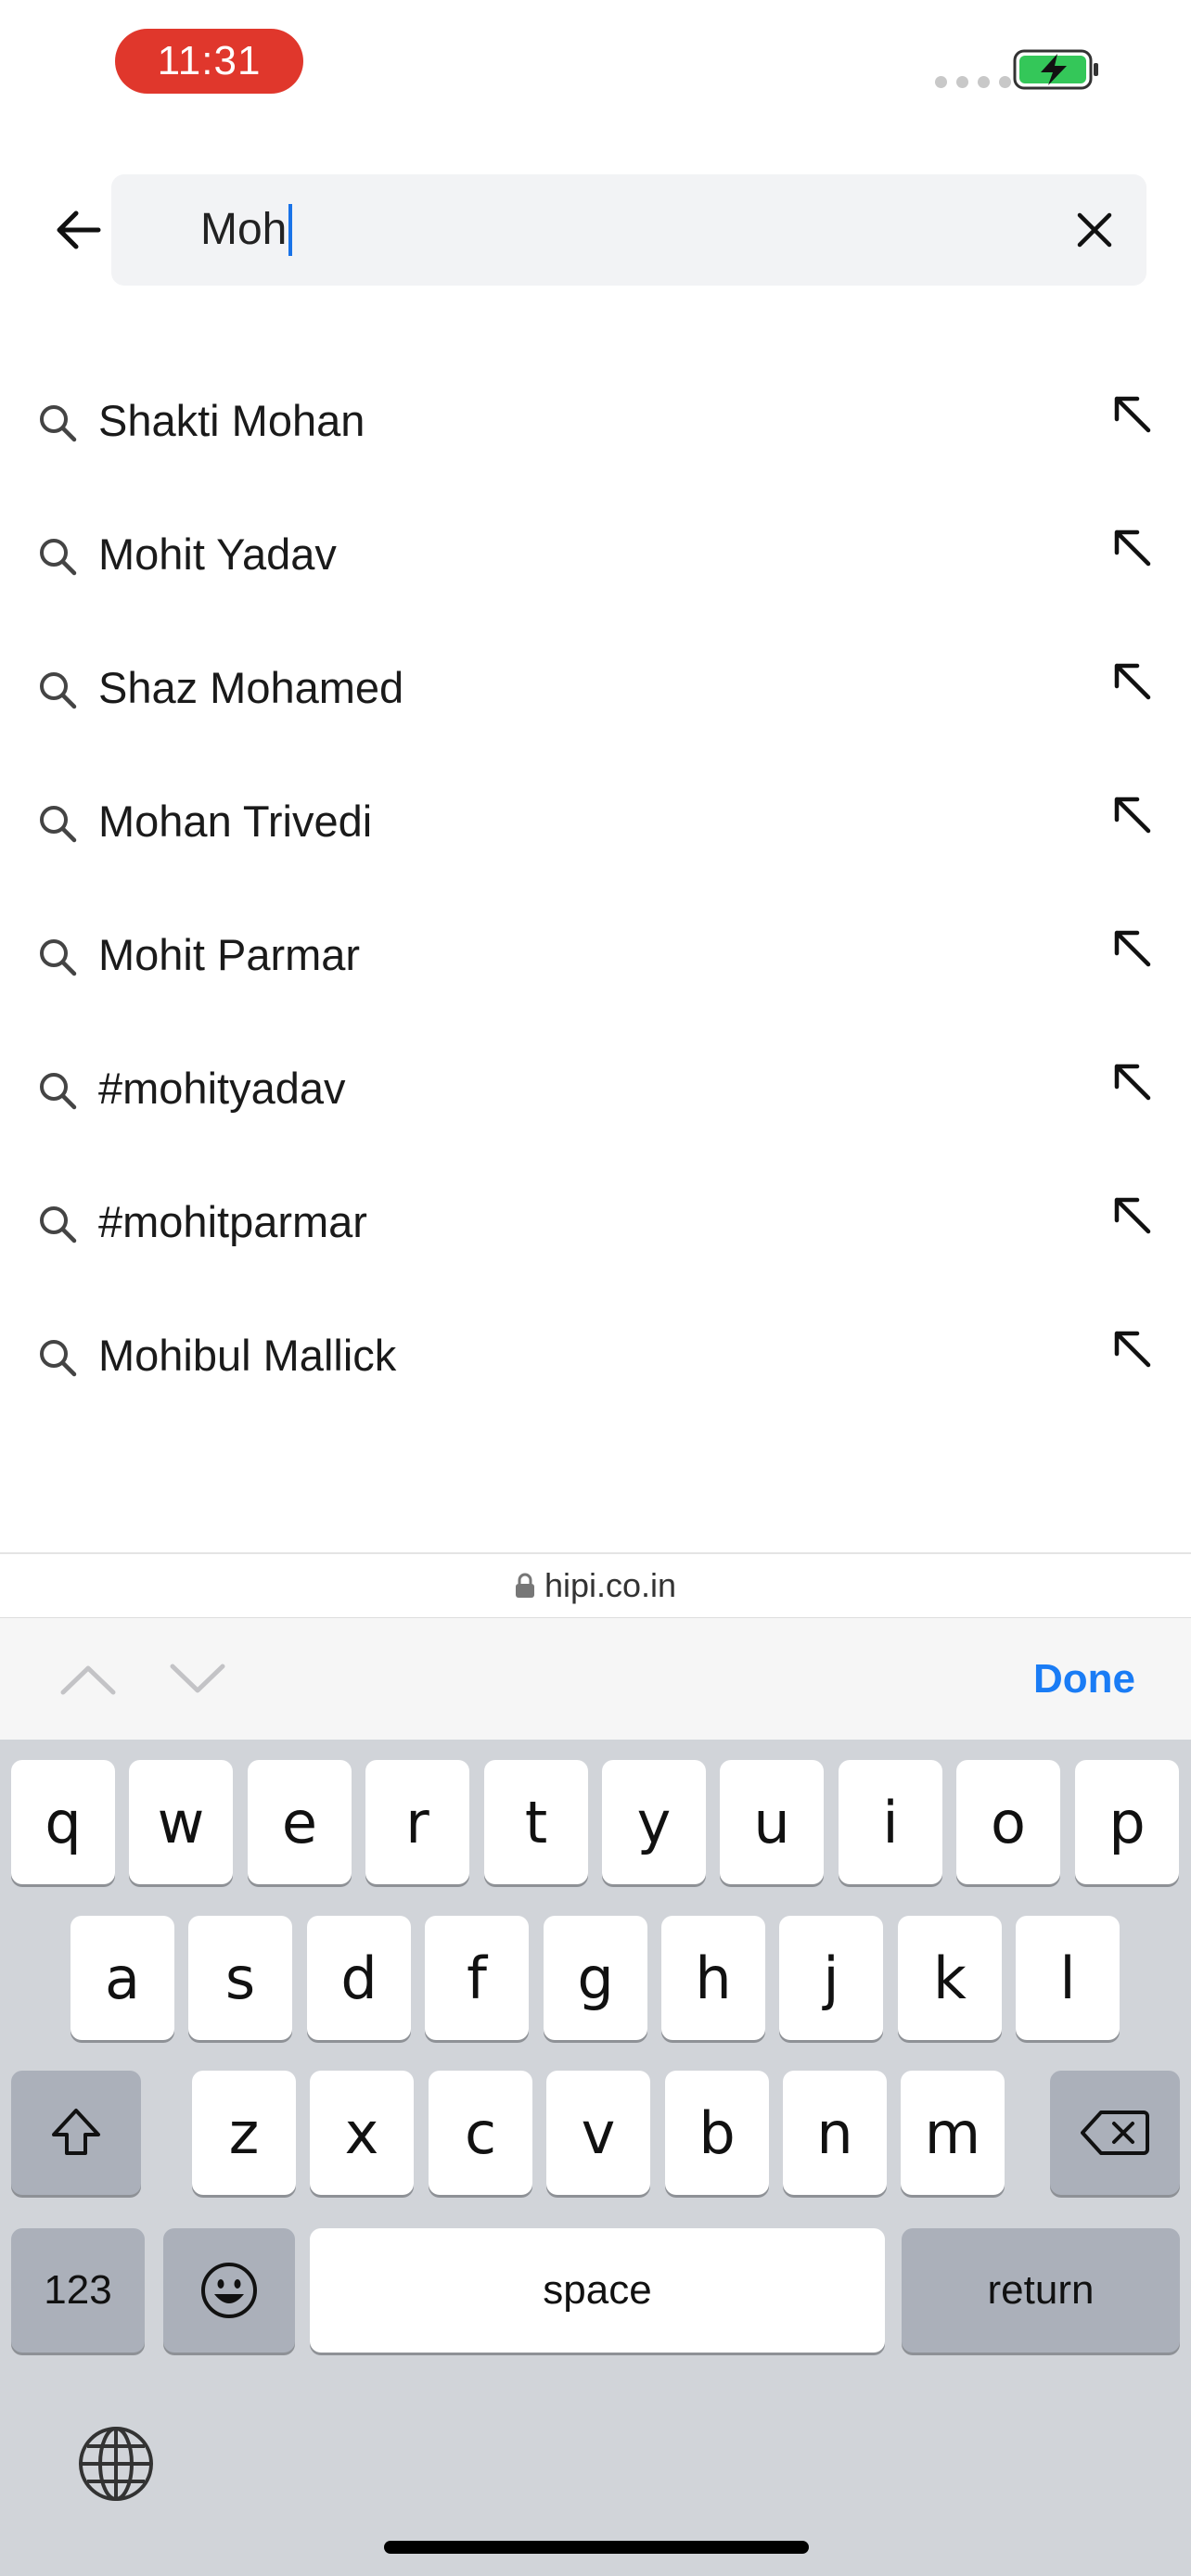 This screenshot has width=1191, height=2576. Describe the element at coordinates (595, 1679) in the screenshot. I see `keyboard-accessory-bar: Done` at that location.